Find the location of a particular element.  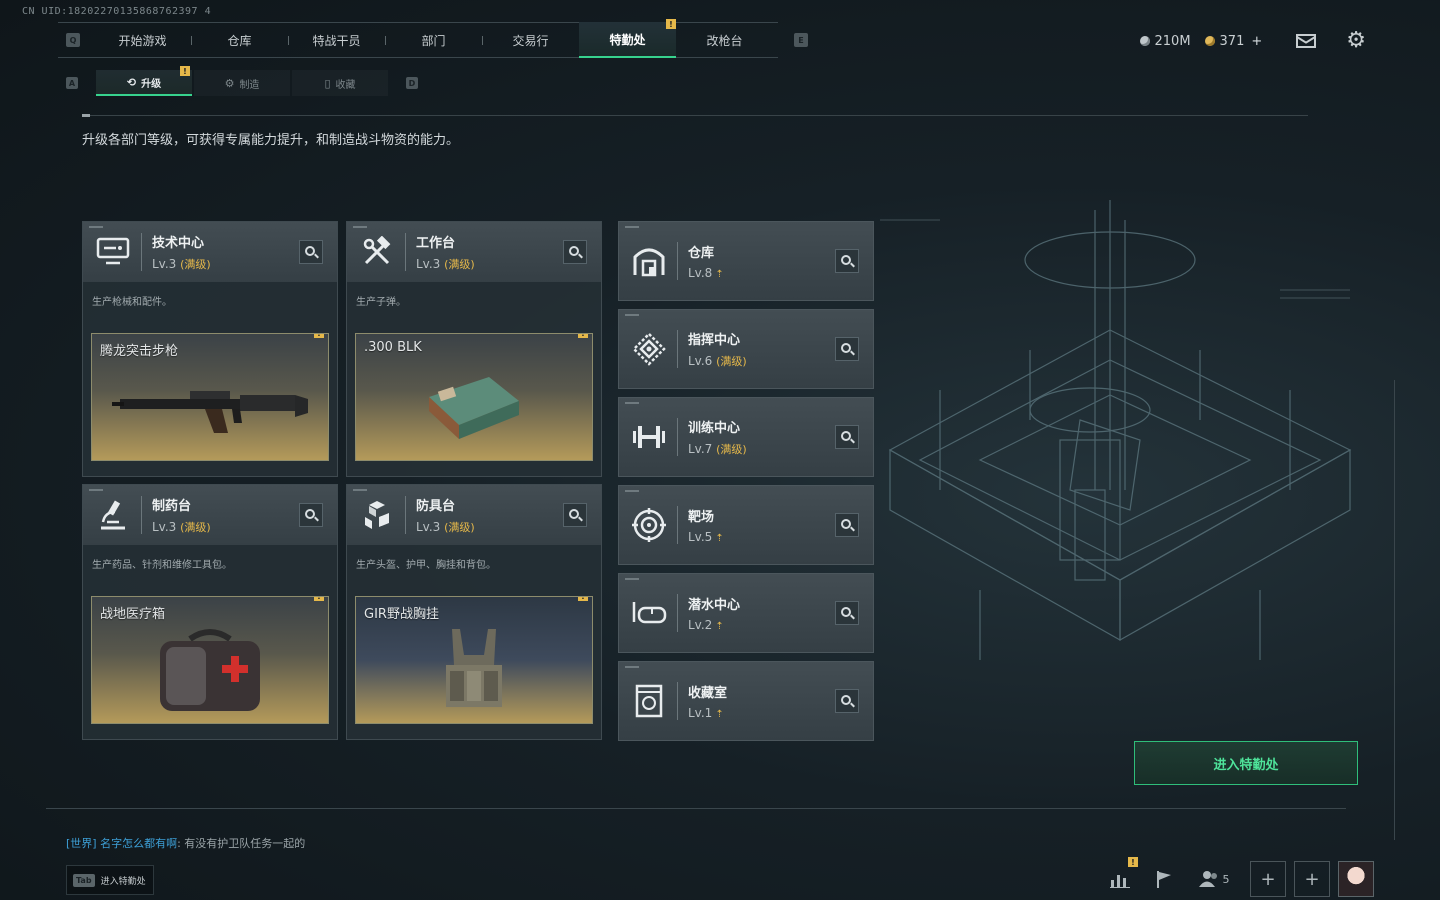

facility-name: 靶场 is located at coordinates (701, 517).